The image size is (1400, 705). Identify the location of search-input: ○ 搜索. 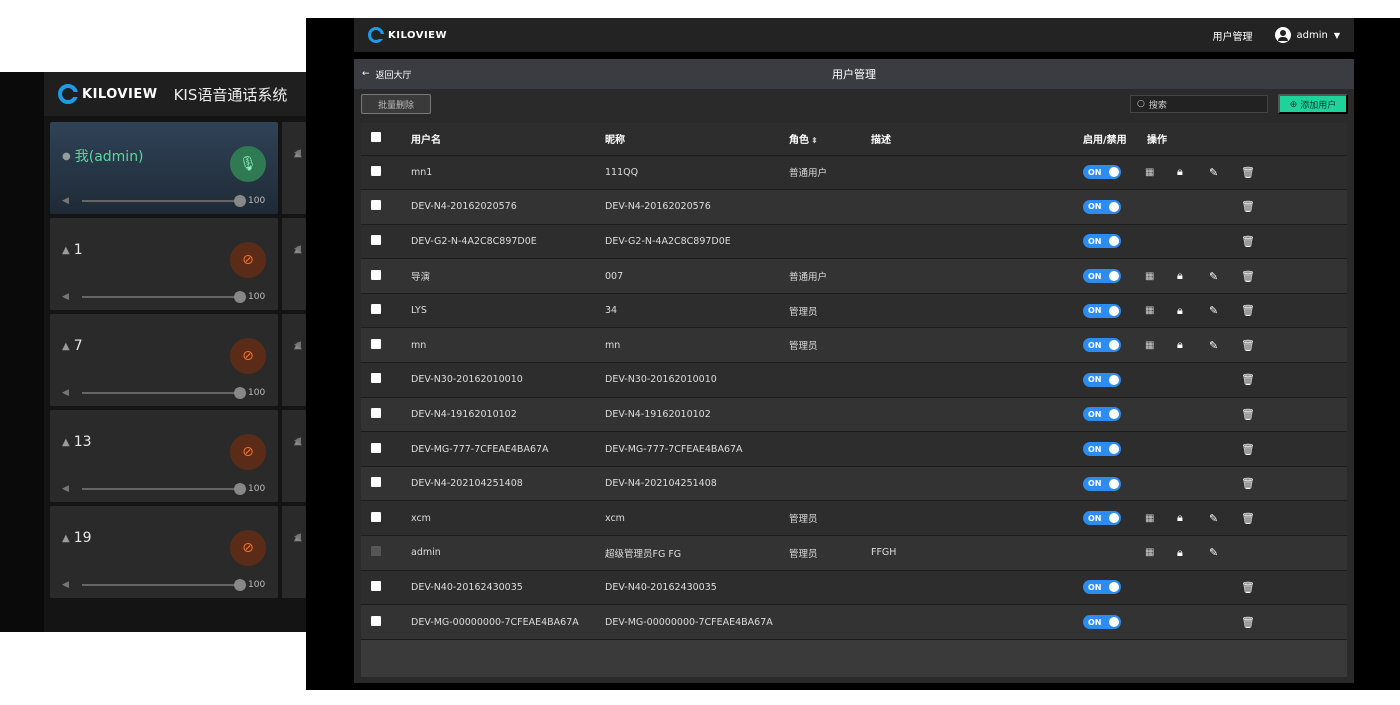
(1199, 104).